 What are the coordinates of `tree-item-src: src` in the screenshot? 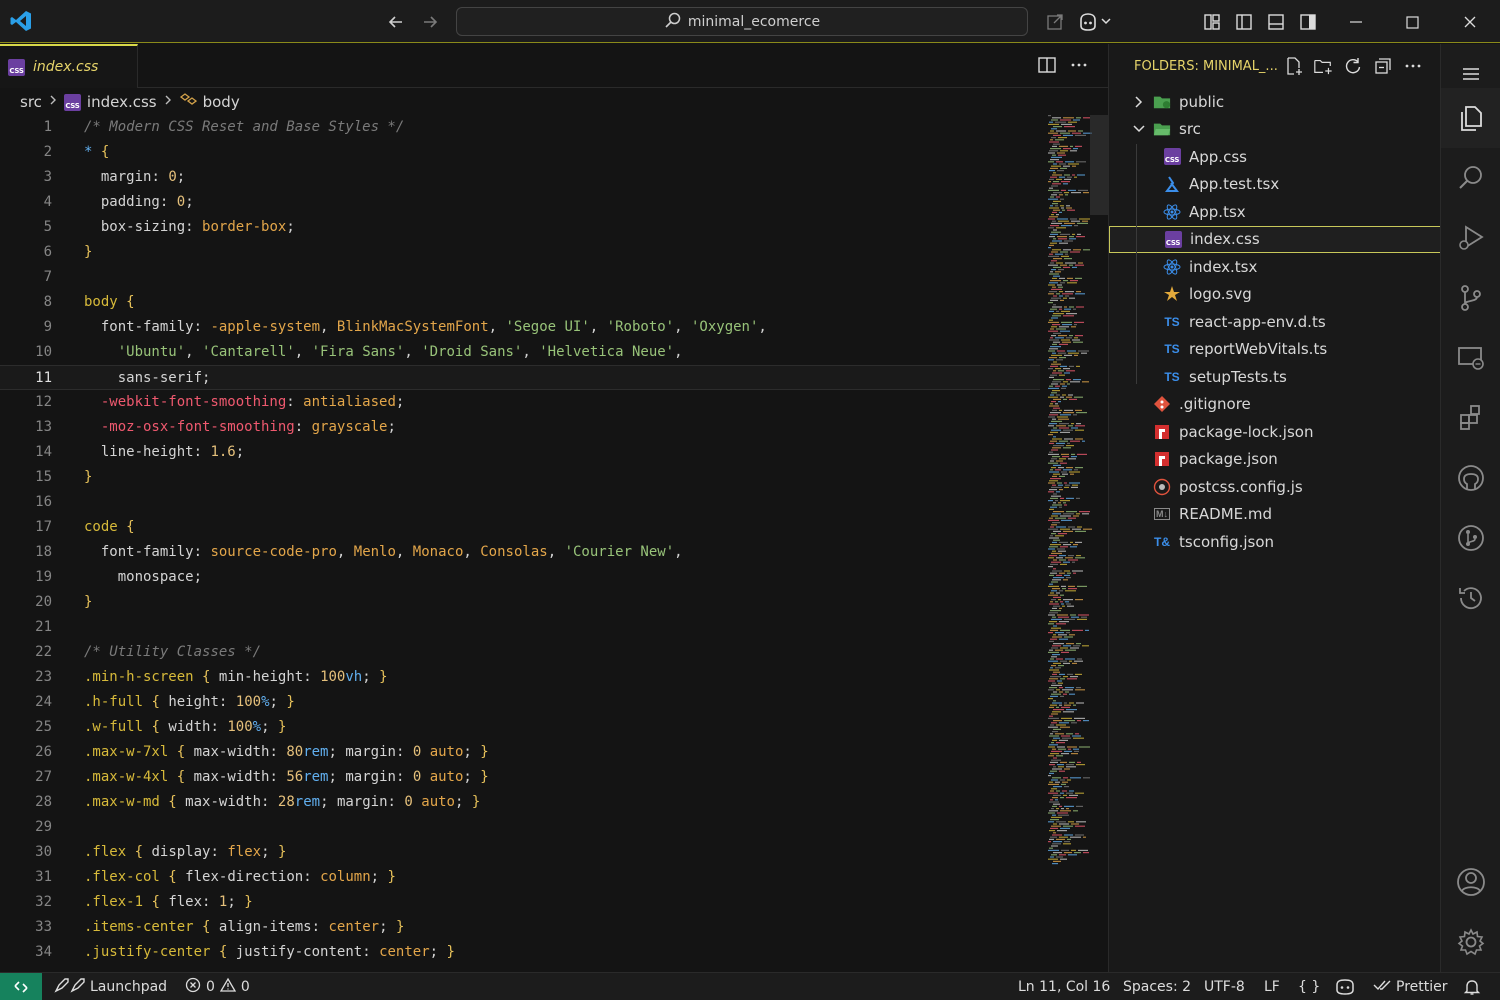 It's located at (1275, 130).